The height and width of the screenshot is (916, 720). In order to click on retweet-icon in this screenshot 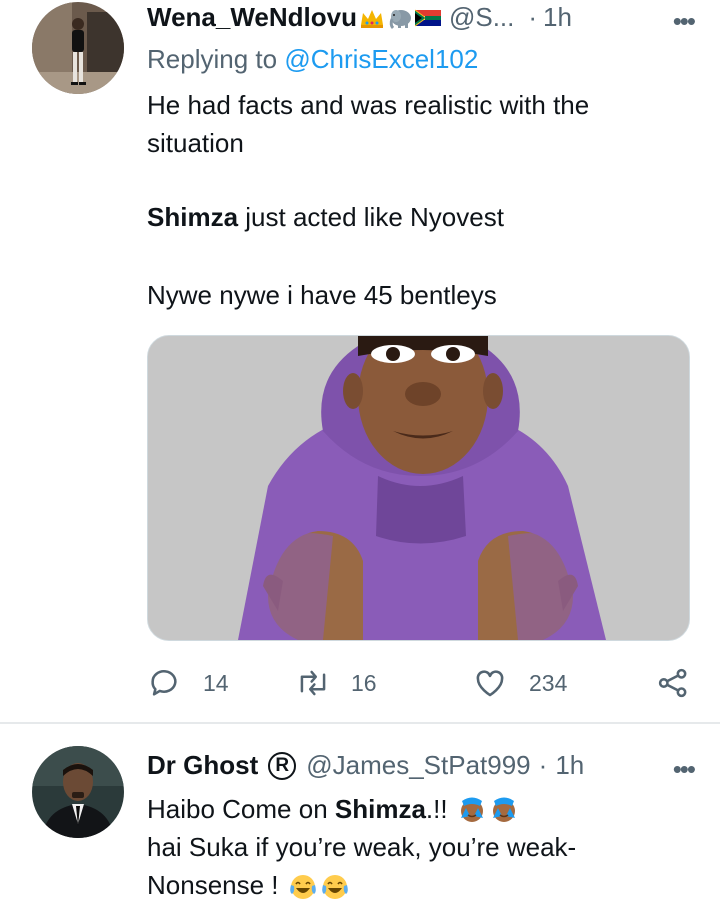, I will do `click(313, 683)`.